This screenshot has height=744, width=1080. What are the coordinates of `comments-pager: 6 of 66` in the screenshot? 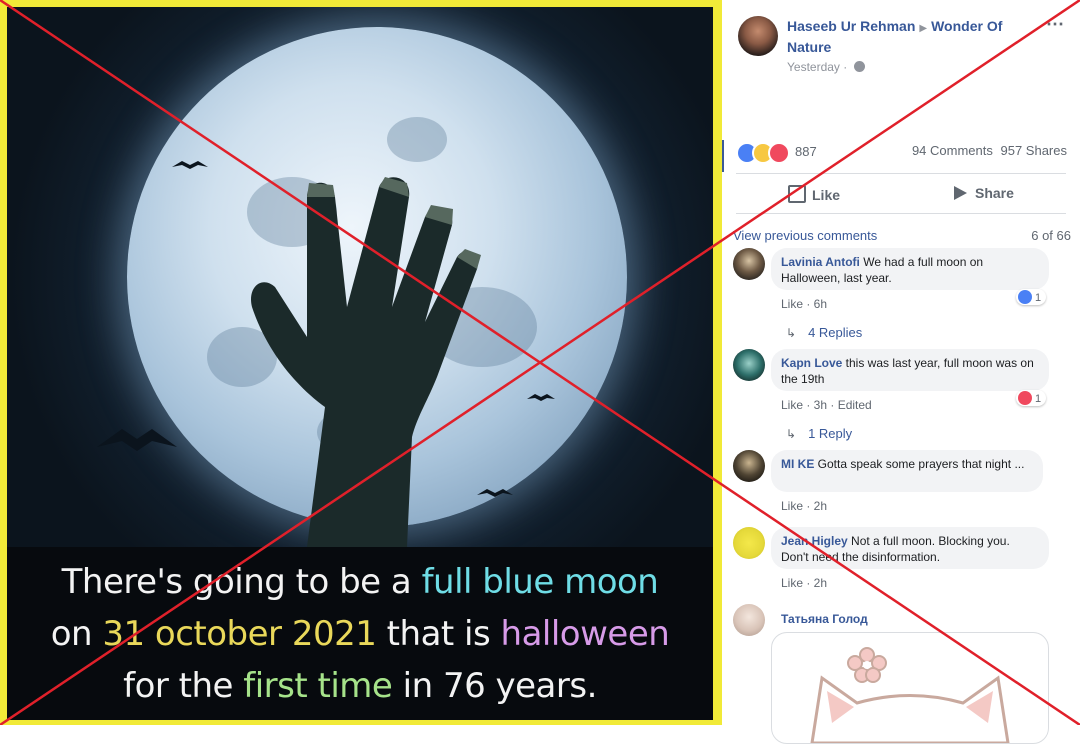 It's located at (1051, 235).